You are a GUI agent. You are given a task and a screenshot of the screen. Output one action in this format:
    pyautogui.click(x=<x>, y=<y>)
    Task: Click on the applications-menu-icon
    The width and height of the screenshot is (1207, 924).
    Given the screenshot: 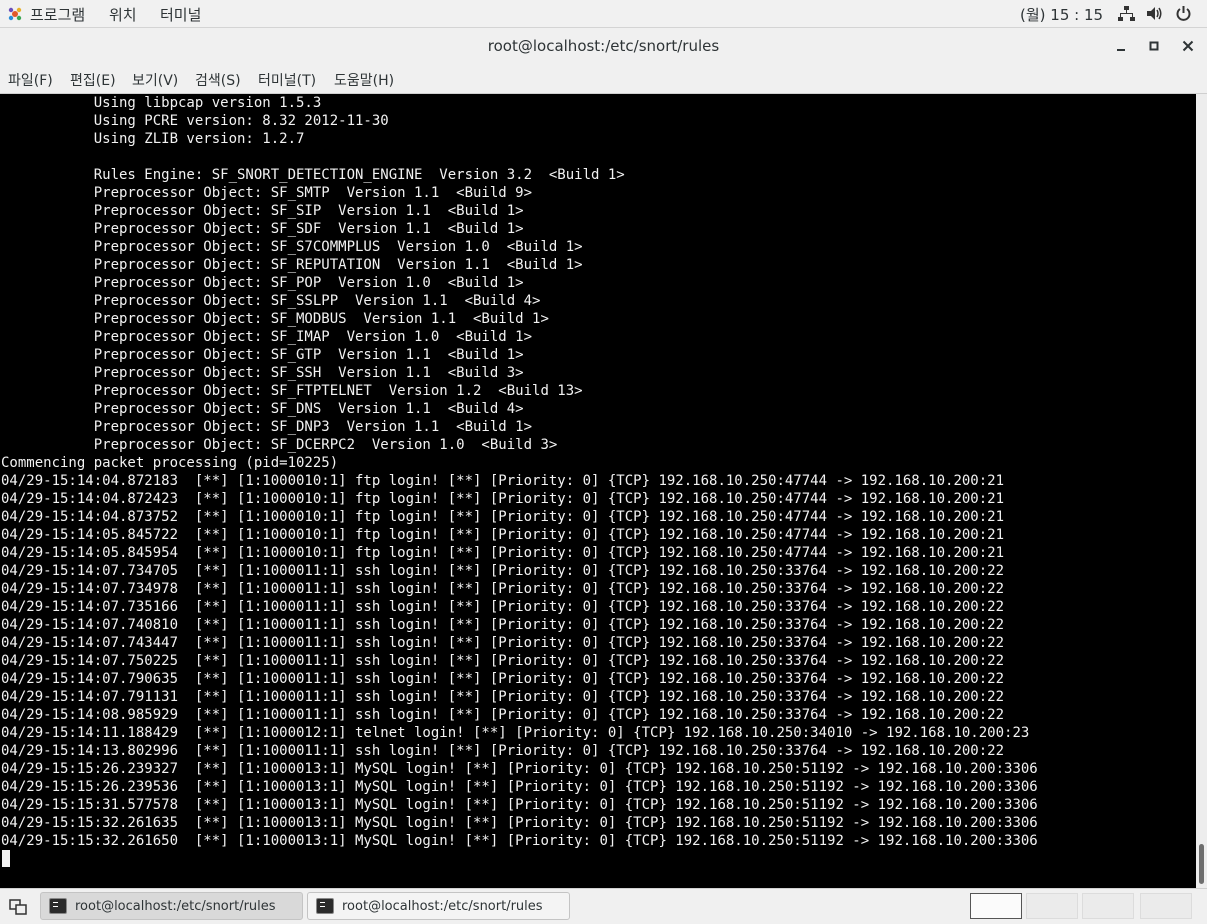 What is the action you would take?
    pyautogui.click(x=15, y=14)
    